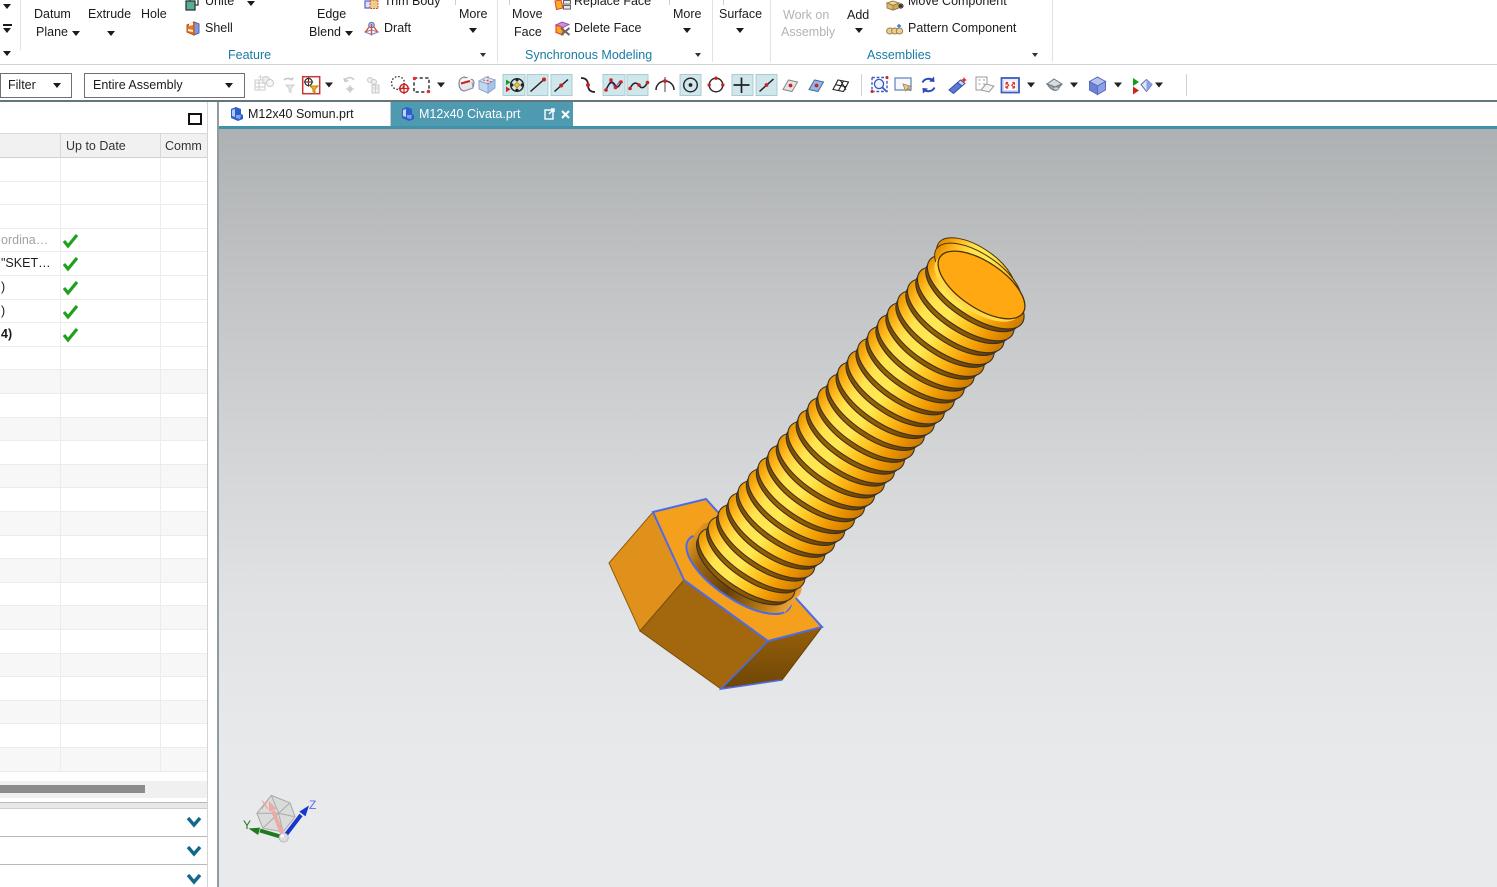 The height and width of the screenshot is (887, 1497). I want to click on svg-text: Y, so click(247, 825).